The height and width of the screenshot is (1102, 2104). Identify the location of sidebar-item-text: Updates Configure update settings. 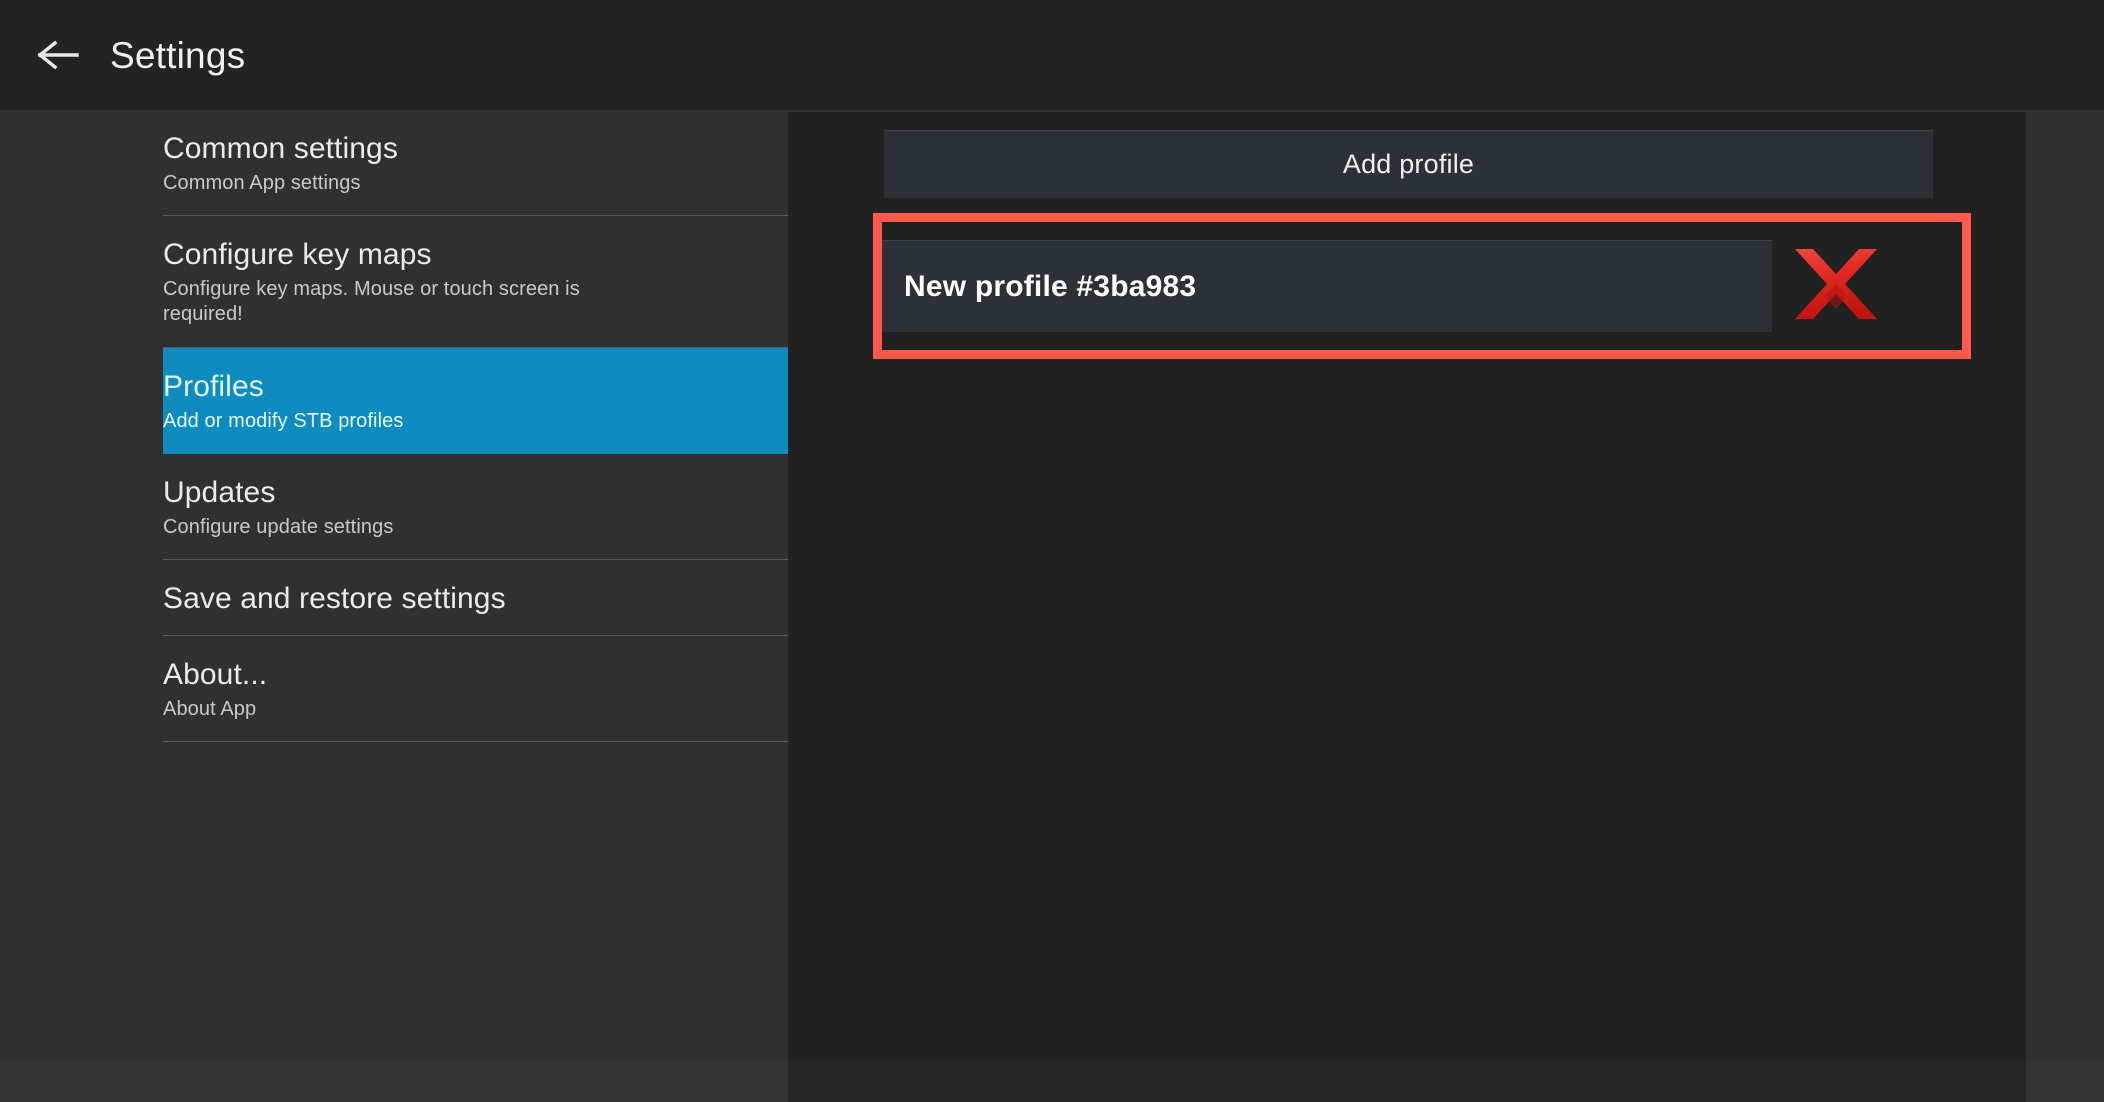
(460, 508).